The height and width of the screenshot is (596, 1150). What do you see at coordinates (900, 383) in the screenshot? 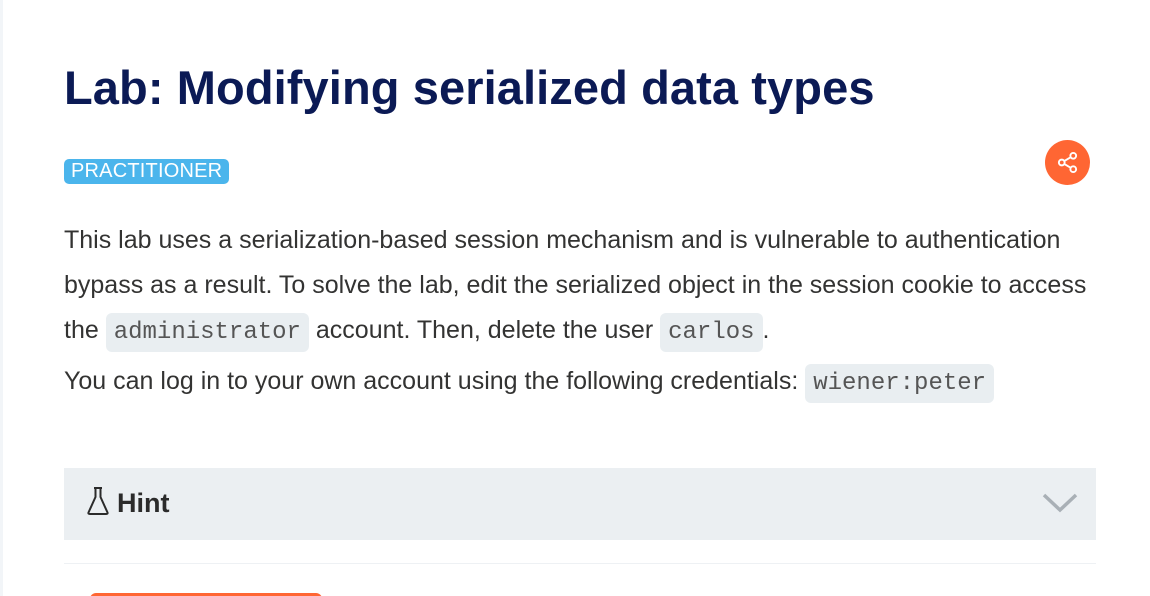
I see `code-credentials: wiener:peter` at bounding box center [900, 383].